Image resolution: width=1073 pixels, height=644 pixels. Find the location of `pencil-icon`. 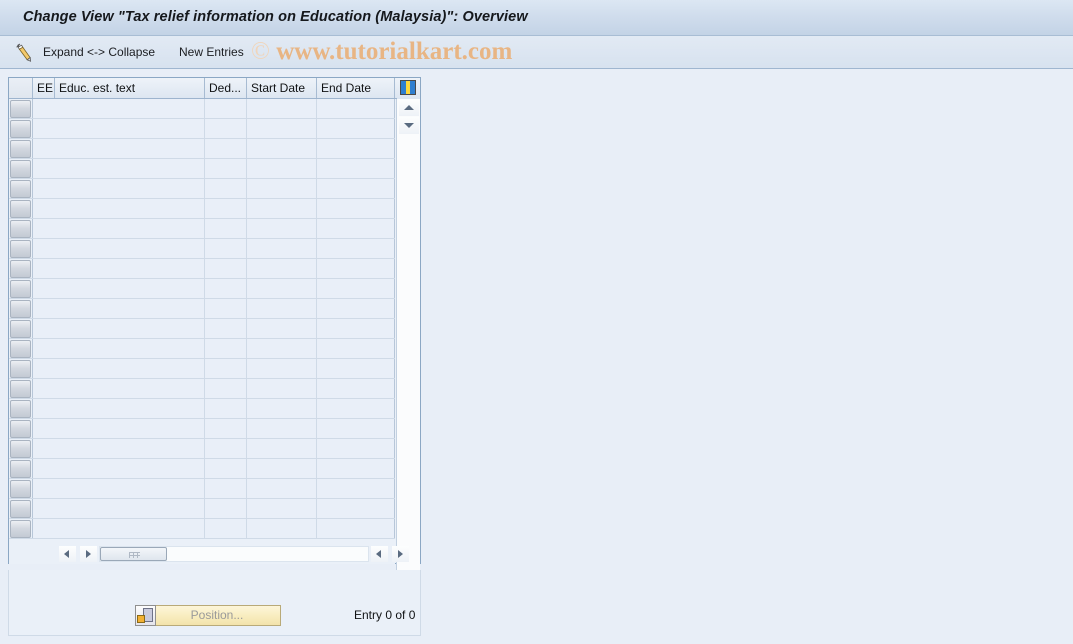

pencil-icon is located at coordinates (25, 53).